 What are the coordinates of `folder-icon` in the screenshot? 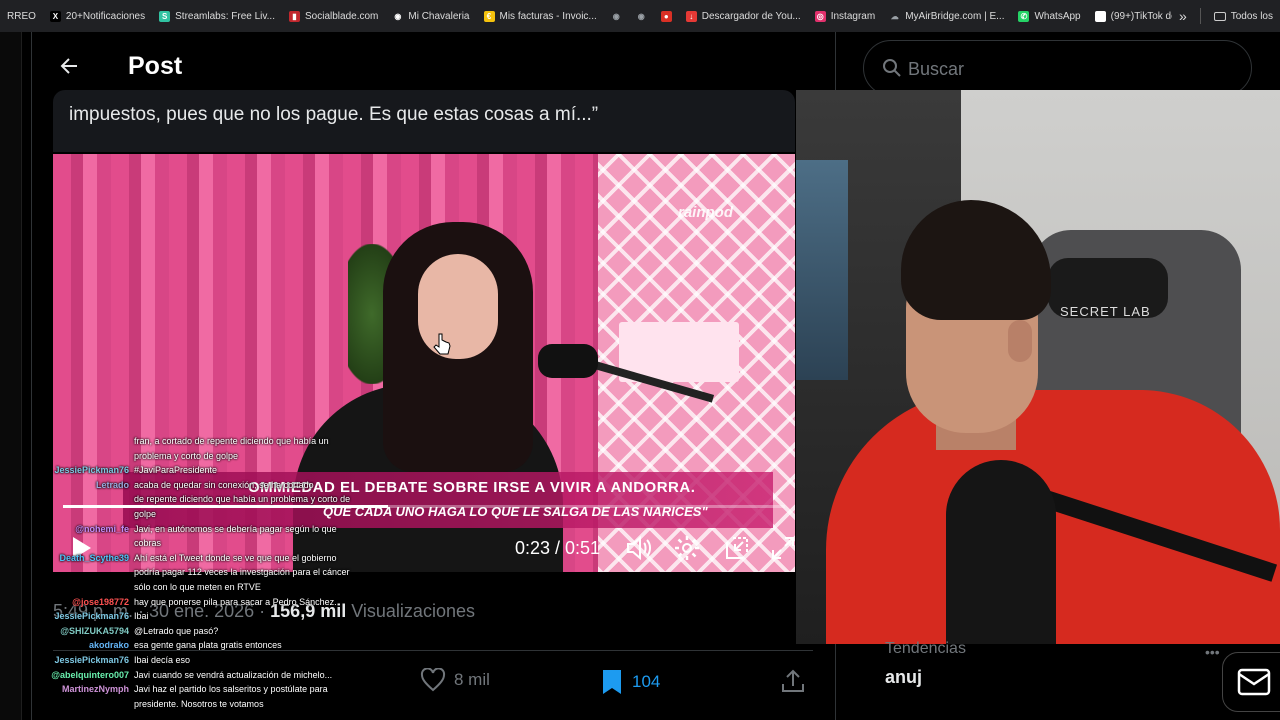 It's located at (1219, 16).